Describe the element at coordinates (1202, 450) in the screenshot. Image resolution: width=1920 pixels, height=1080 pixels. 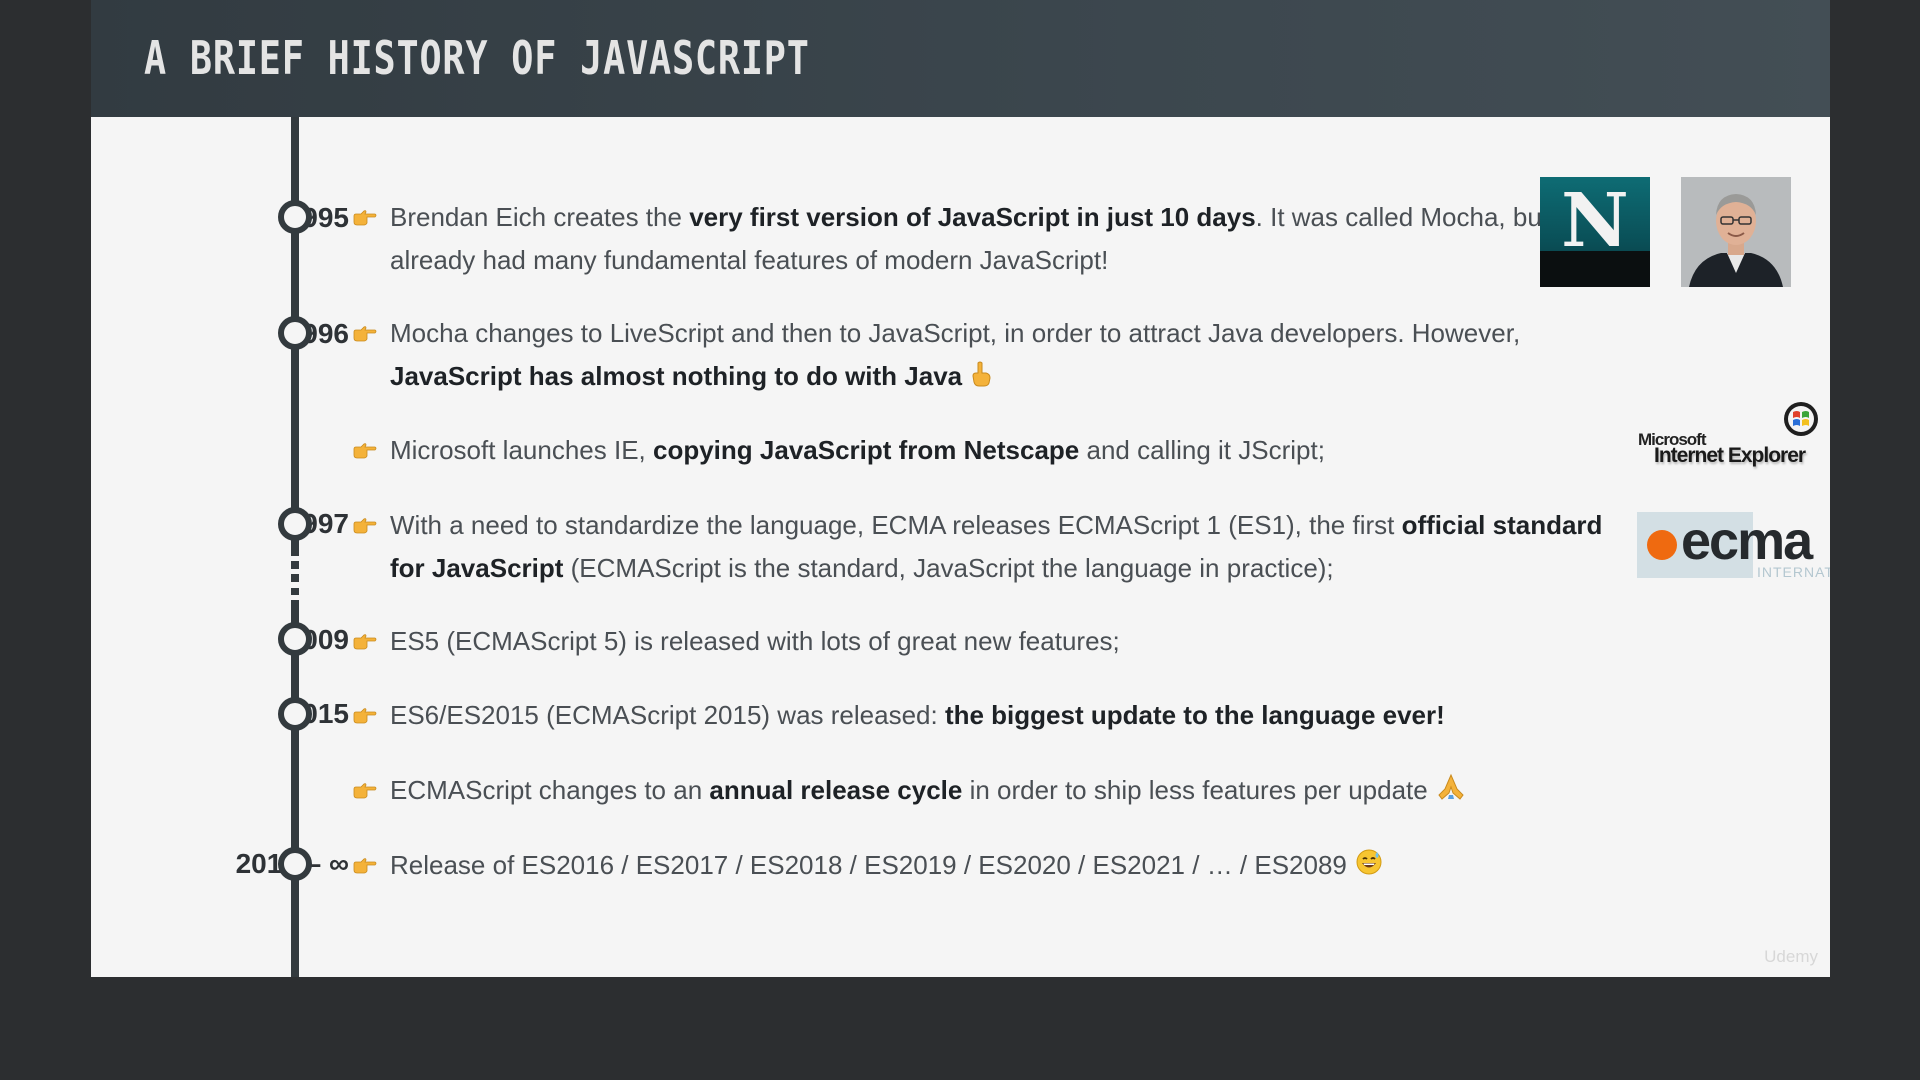
I see `entry-text: and calling it JScript;` at that location.